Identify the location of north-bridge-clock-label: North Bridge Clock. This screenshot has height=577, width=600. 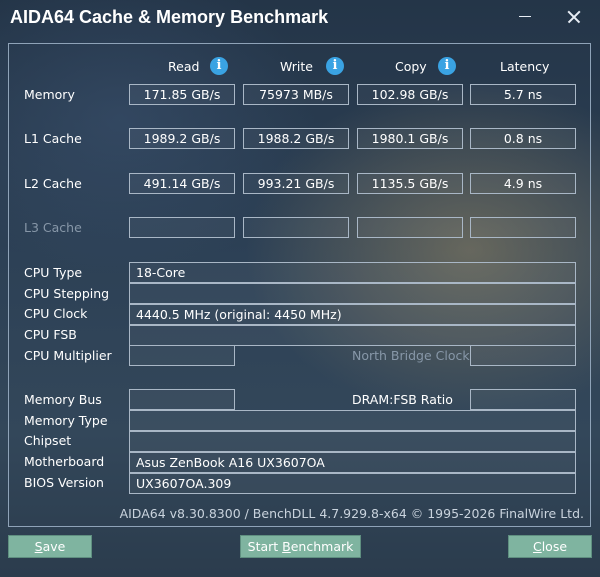
(411, 355).